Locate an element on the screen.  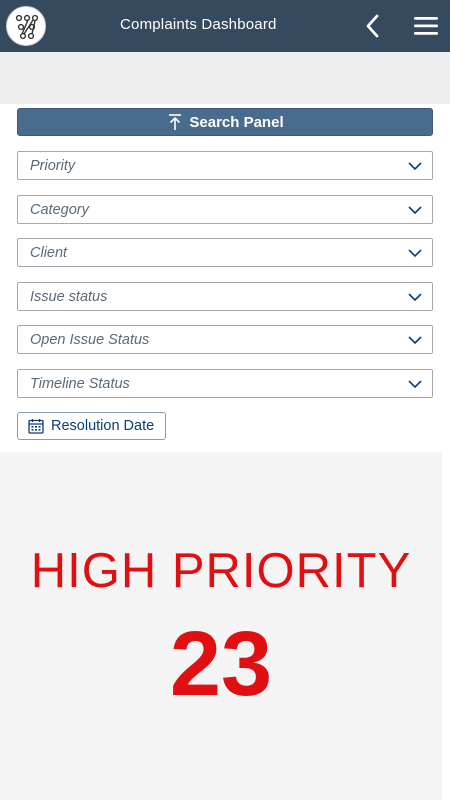
subheader-bar is located at coordinates (225, 78).